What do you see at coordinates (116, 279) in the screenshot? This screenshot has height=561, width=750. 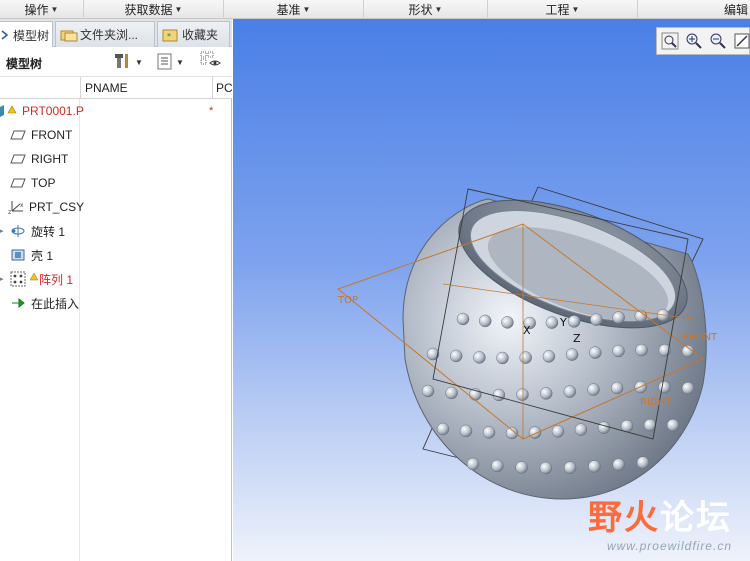 I see `tree-item-pattern: ▸ 阵列 1` at bounding box center [116, 279].